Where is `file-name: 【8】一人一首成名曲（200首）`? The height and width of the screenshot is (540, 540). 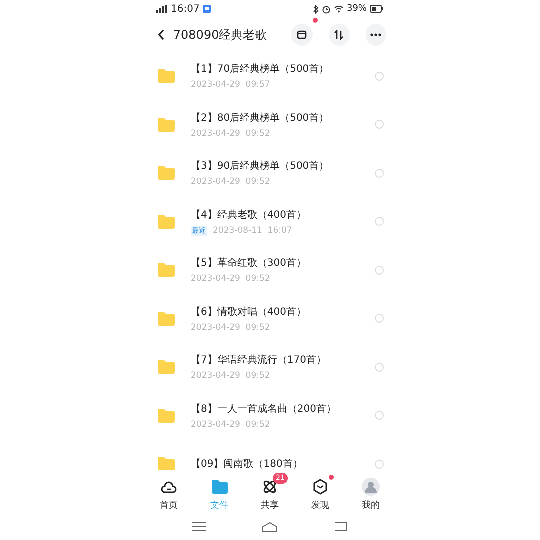 file-name: 【8】一人一首成名曲（200首） is located at coordinates (283, 409).